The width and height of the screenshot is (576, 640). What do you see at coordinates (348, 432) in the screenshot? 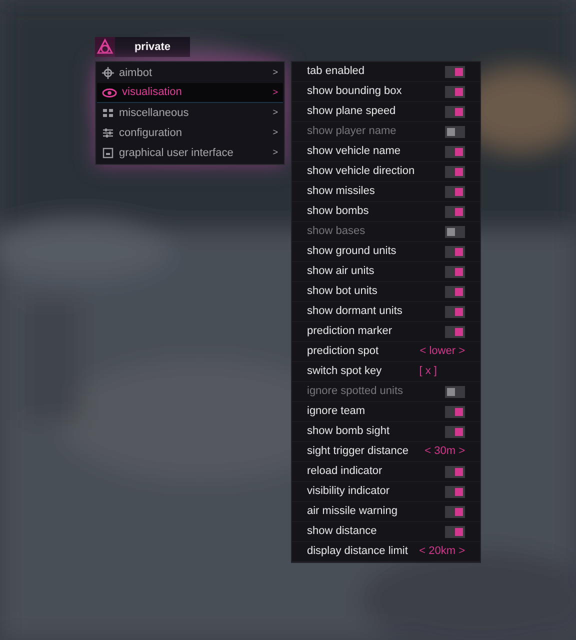
I see `setting-label: show bomb sight` at bounding box center [348, 432].